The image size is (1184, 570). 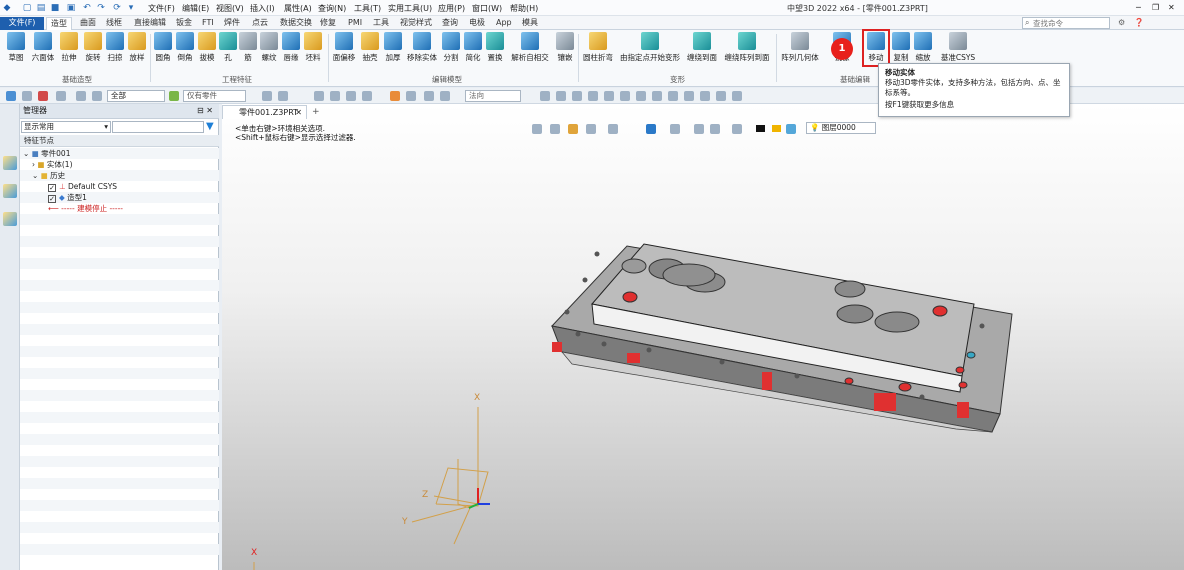 What do you see at coordinates (205, 111) in the screenshot?
I see `pin-icon: ⊟ ✕` at bounding box center [205, 111].